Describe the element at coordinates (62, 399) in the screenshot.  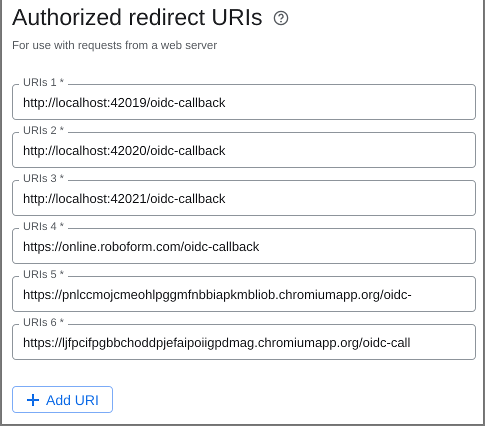
I see `add-uri-button: Add URI` at that location.